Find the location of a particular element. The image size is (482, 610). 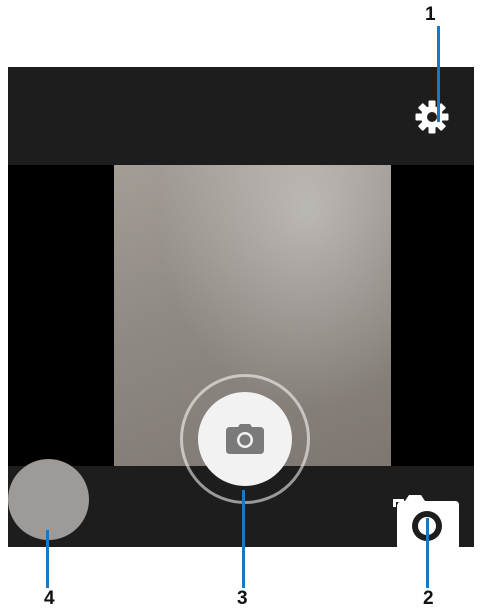

callout-4: 4 is located at coordinates (49, 598).